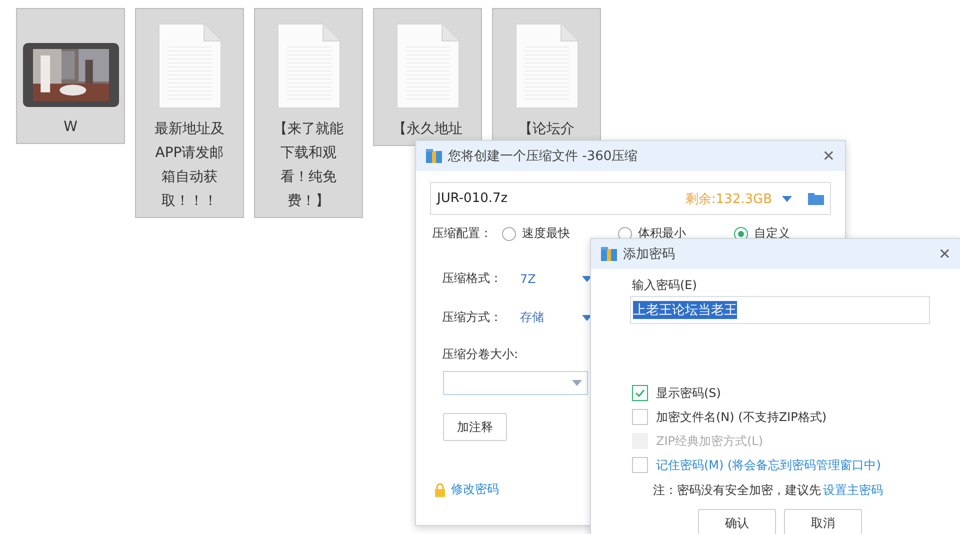 The image size is (960, 534). I want to click on method-label: 压缩方式：, so click(472, 317).